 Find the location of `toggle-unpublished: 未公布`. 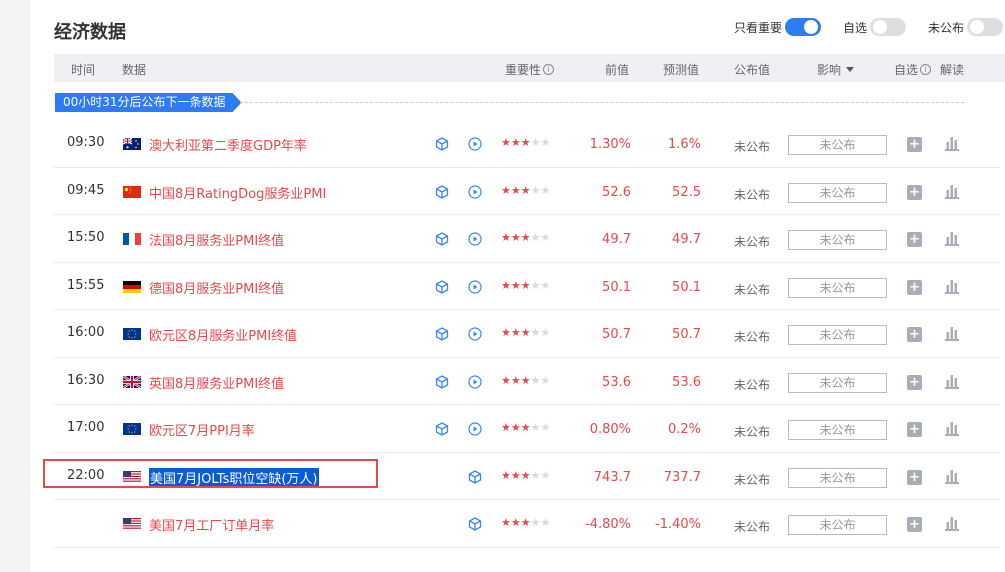

toggle-unpublished: 未公布 is located at coordinates (965, 27).